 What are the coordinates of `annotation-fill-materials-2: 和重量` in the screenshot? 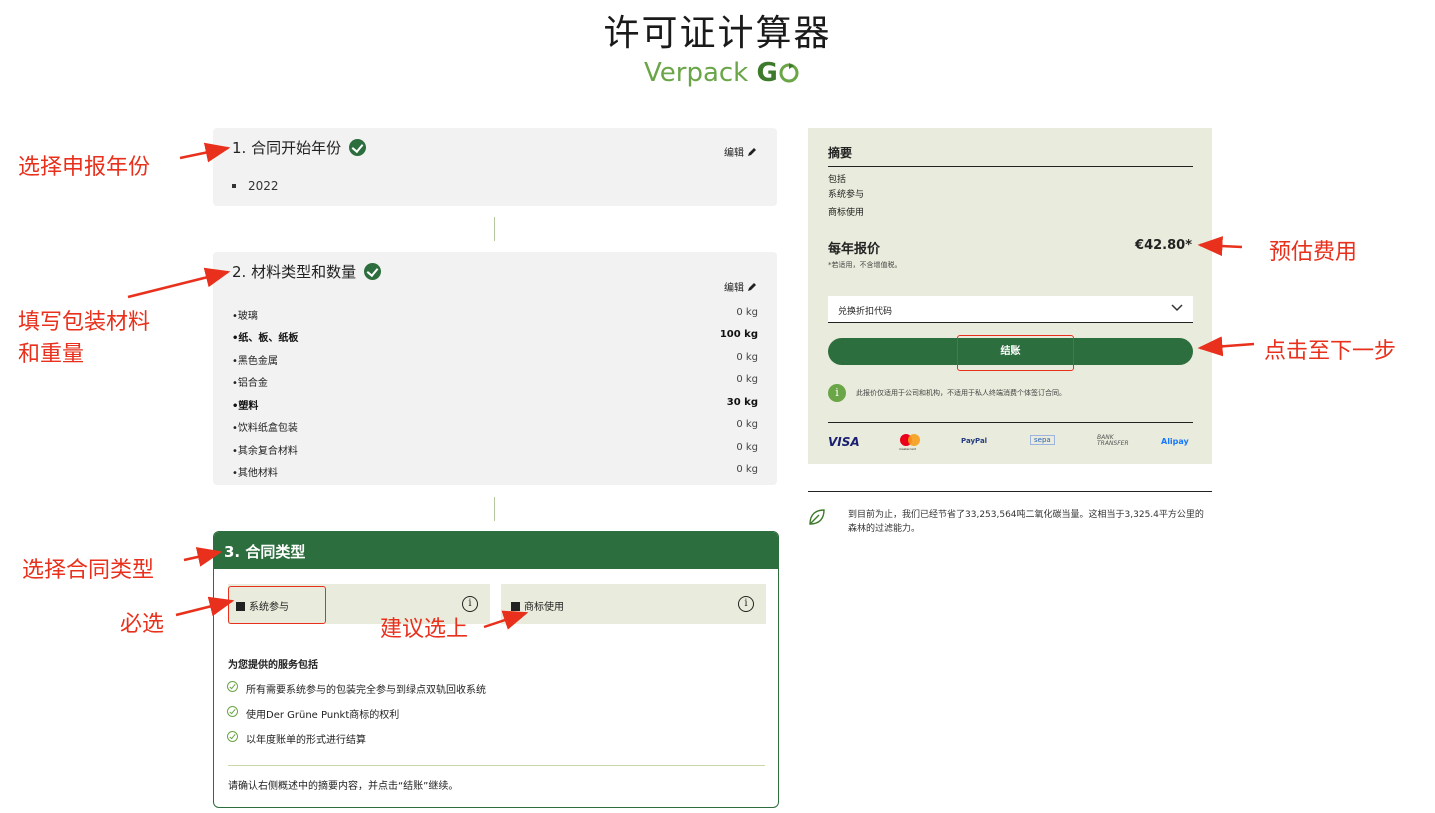 It's located at (51, 354).